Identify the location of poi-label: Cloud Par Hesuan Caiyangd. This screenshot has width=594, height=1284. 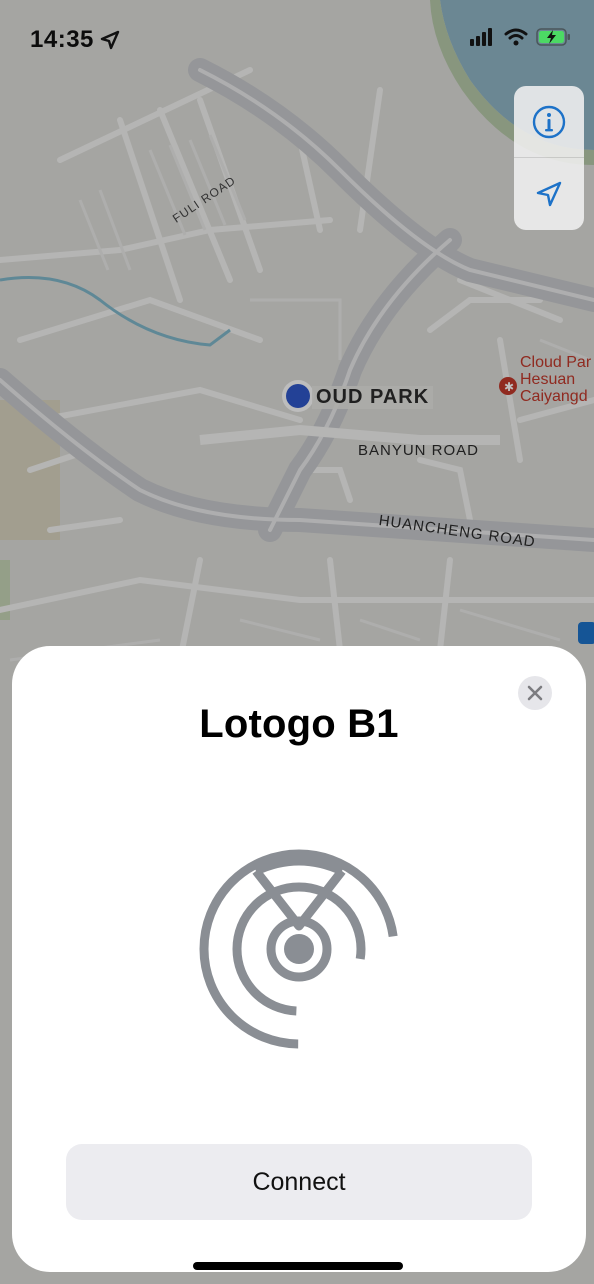
(556, 379).